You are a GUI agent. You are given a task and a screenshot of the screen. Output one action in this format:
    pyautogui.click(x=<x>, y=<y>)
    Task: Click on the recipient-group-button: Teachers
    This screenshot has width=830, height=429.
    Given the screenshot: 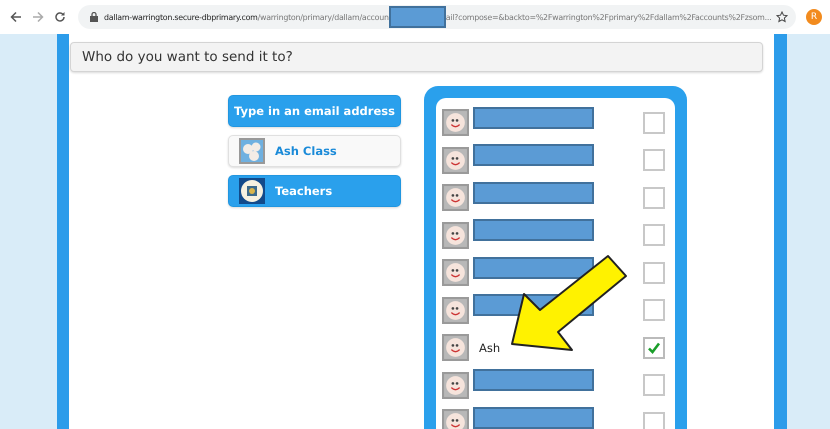 What is the action you would take?
    pyautogui.click(x=314, y=191)
    